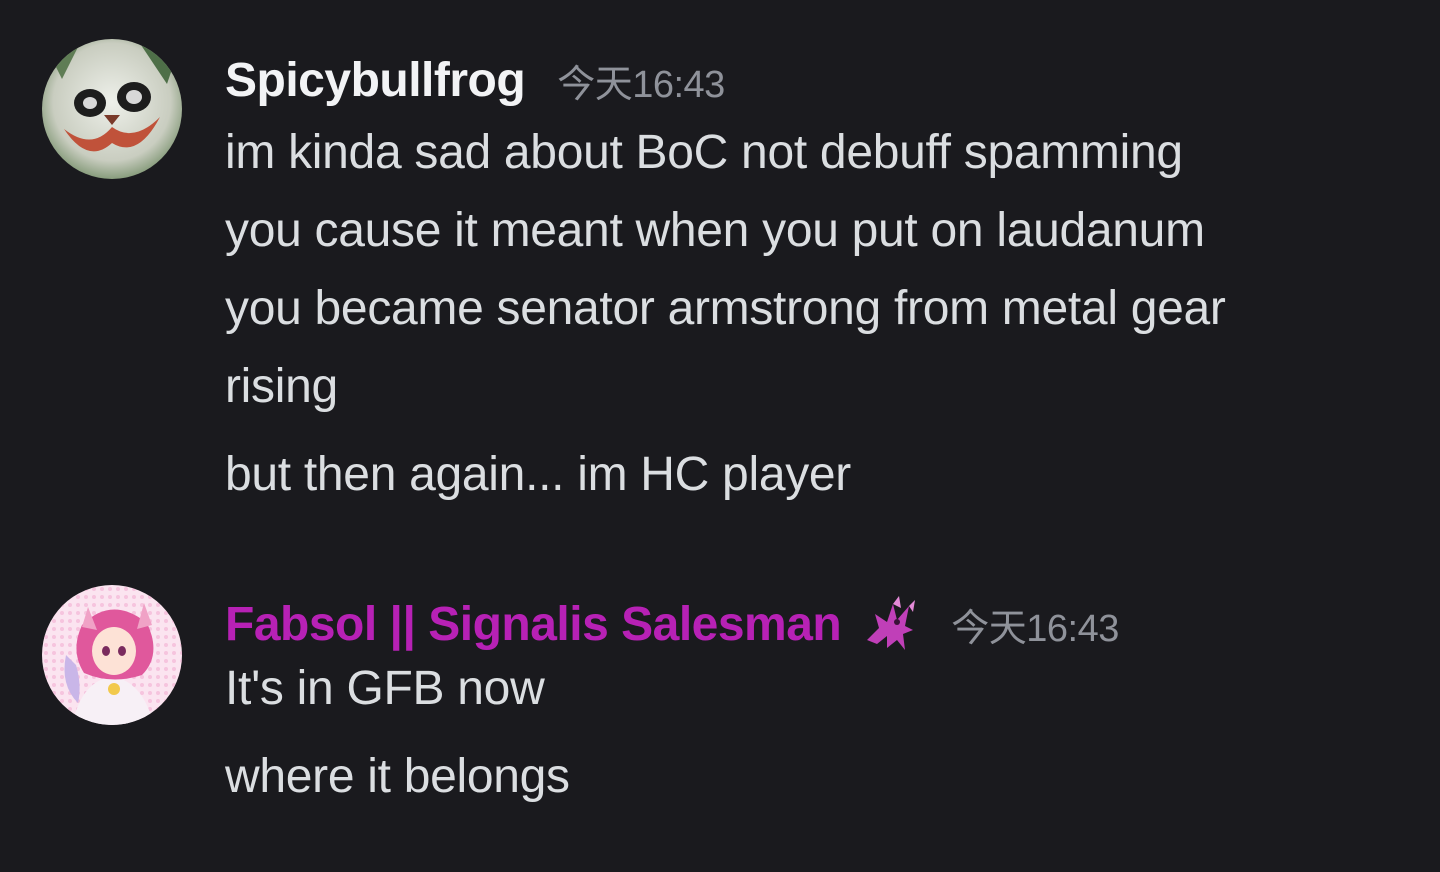  I want to click on username: Spicybullfrog, so click(375, 80).